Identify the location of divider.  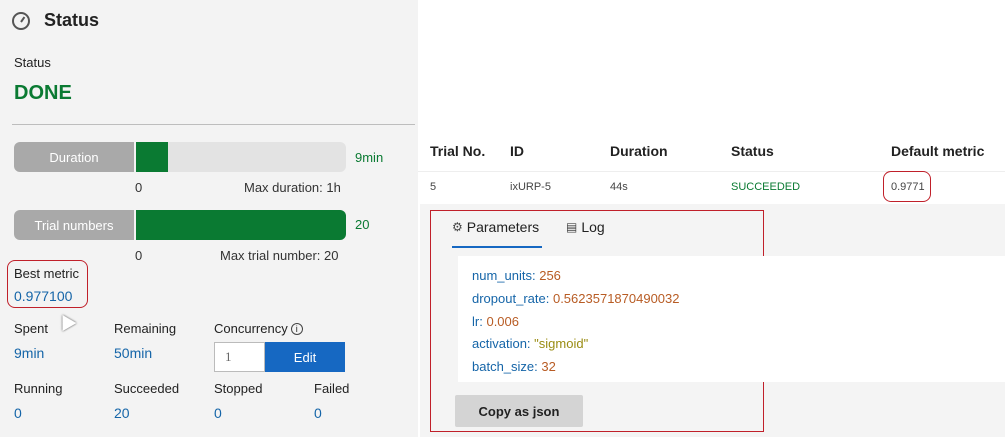
(213, 124).